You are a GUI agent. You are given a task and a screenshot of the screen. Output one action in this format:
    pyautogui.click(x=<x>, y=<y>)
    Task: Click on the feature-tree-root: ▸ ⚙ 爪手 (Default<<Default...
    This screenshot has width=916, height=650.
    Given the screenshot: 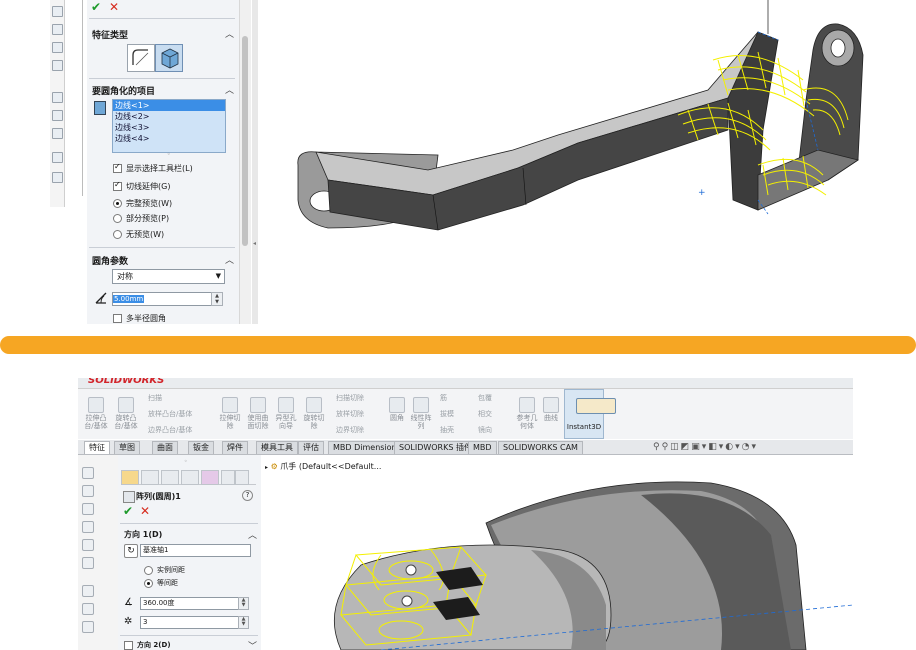 What is the action you would take?
    pyautogui.click(x=323, y=466)
    